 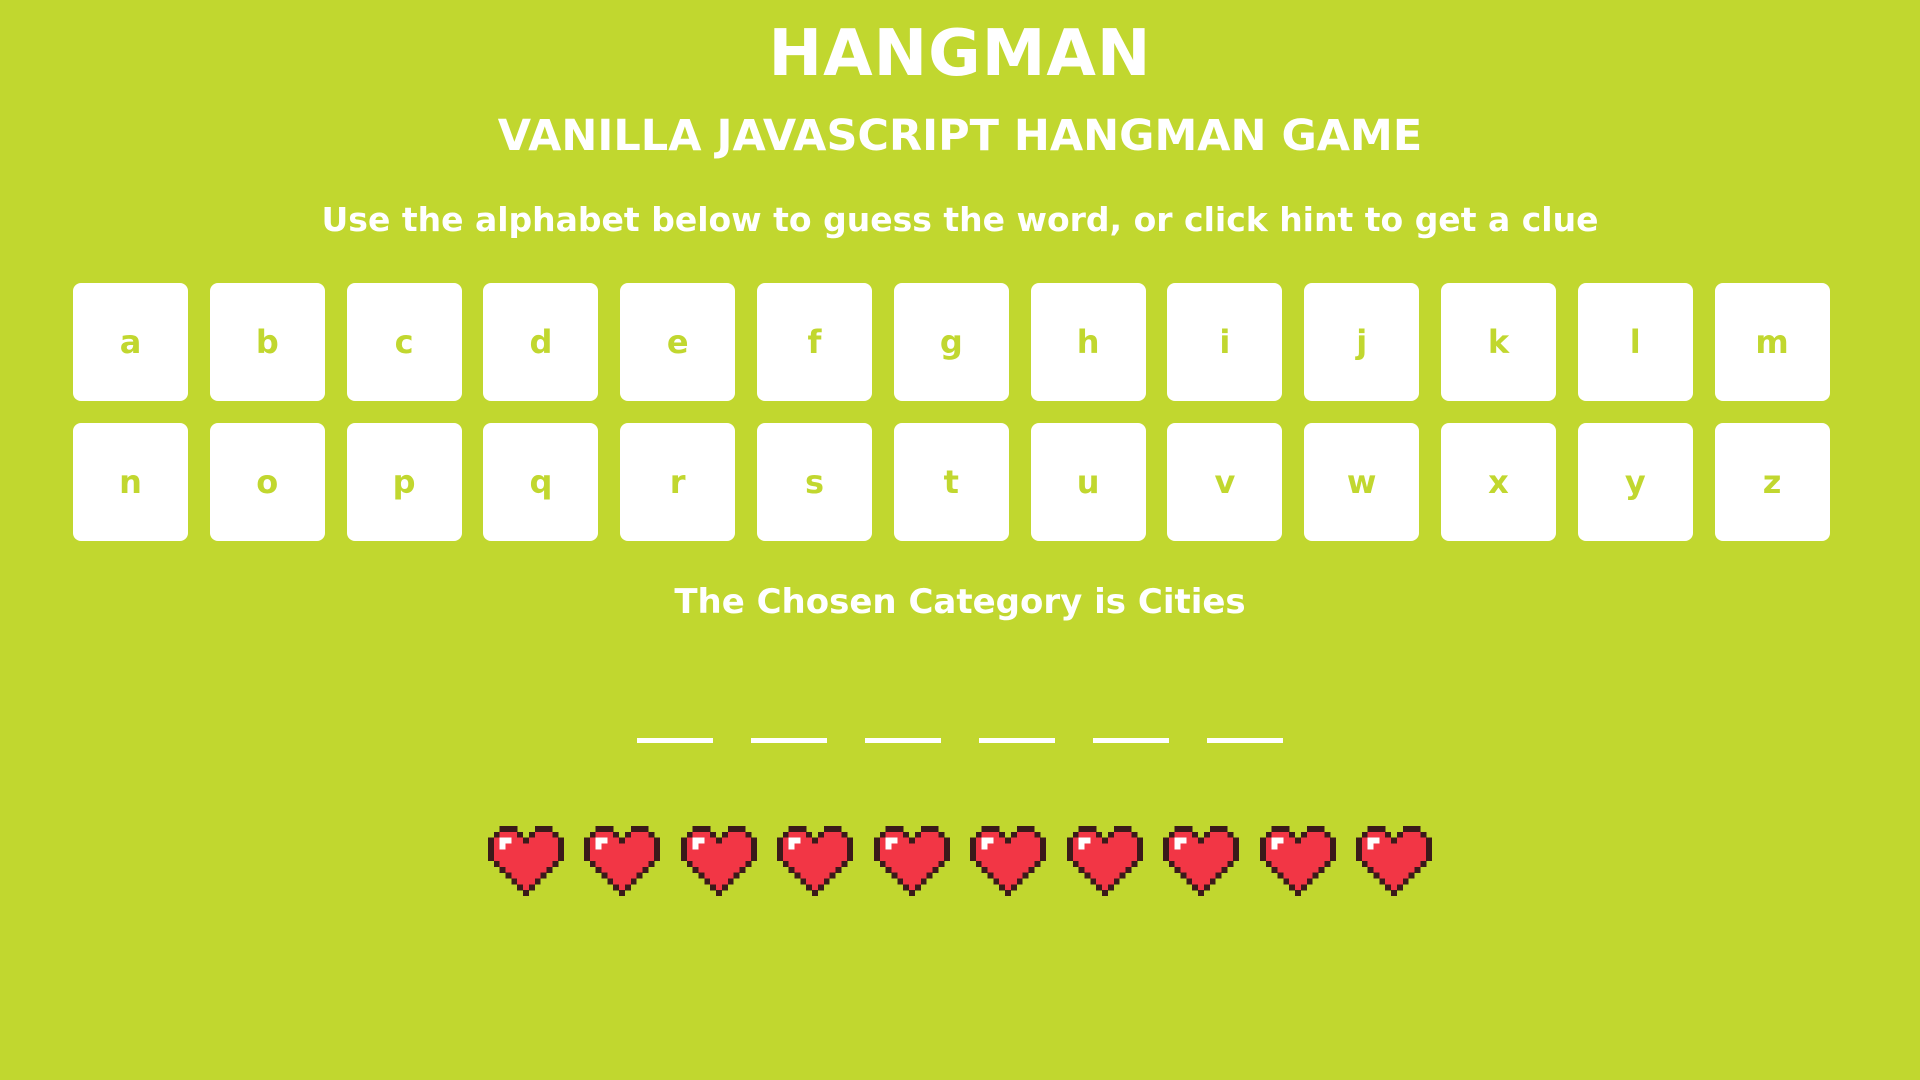 I want to click on letter-key-o: o, so click(x=267, y=482).